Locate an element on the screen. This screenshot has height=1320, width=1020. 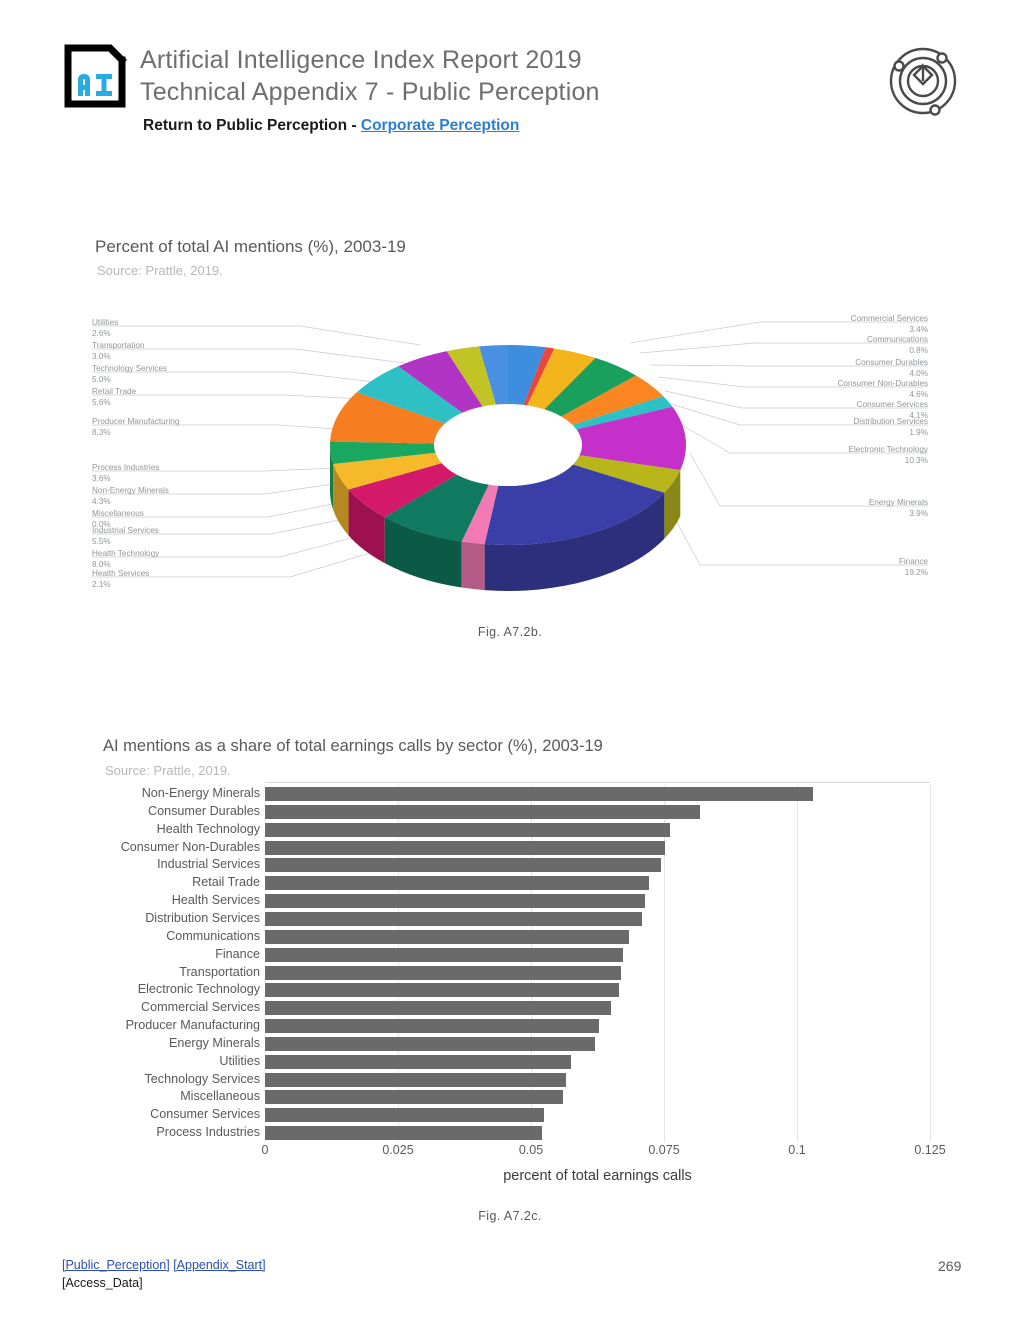
callout-commercial-services: Commercial Services 3.4% is located at coordinates (889, 324).